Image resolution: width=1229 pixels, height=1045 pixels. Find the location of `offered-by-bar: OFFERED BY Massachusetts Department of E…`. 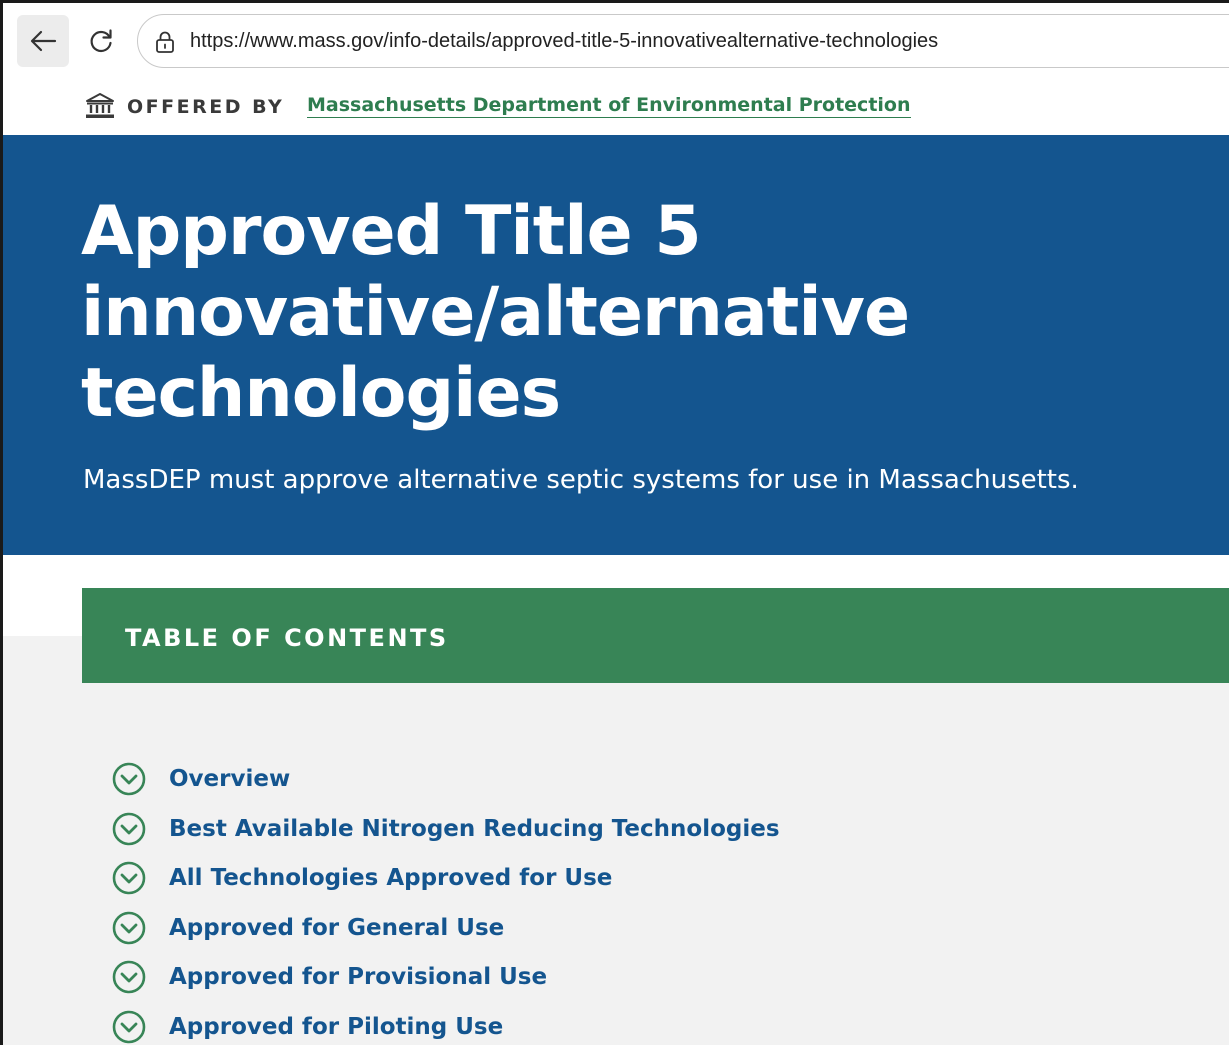

offered-by-bar: OFFERED BY Massachusetts Department of E… is located at coordinates (616, 107).